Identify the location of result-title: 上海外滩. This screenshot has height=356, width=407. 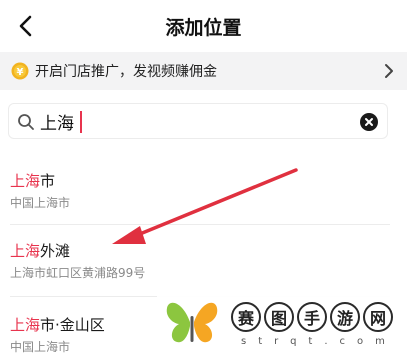
(40, 250).